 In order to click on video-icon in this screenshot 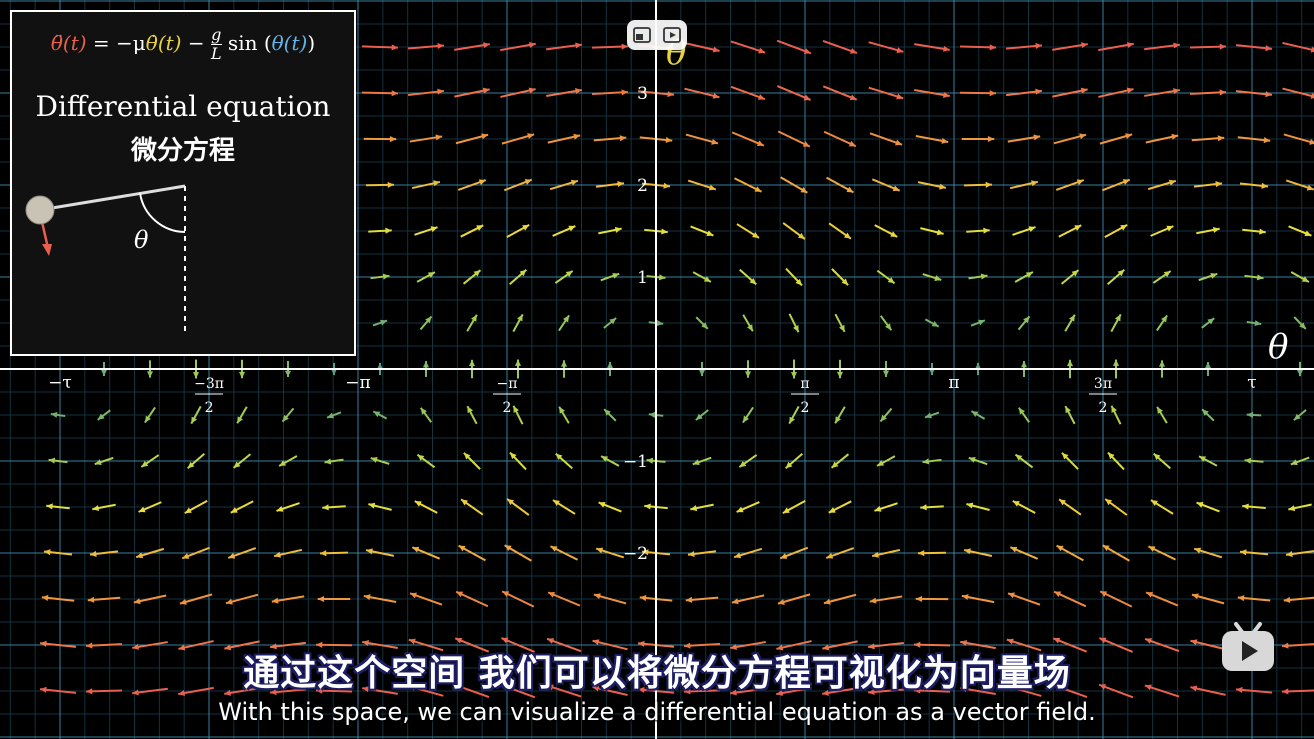, I will do `click(672, 35)`.